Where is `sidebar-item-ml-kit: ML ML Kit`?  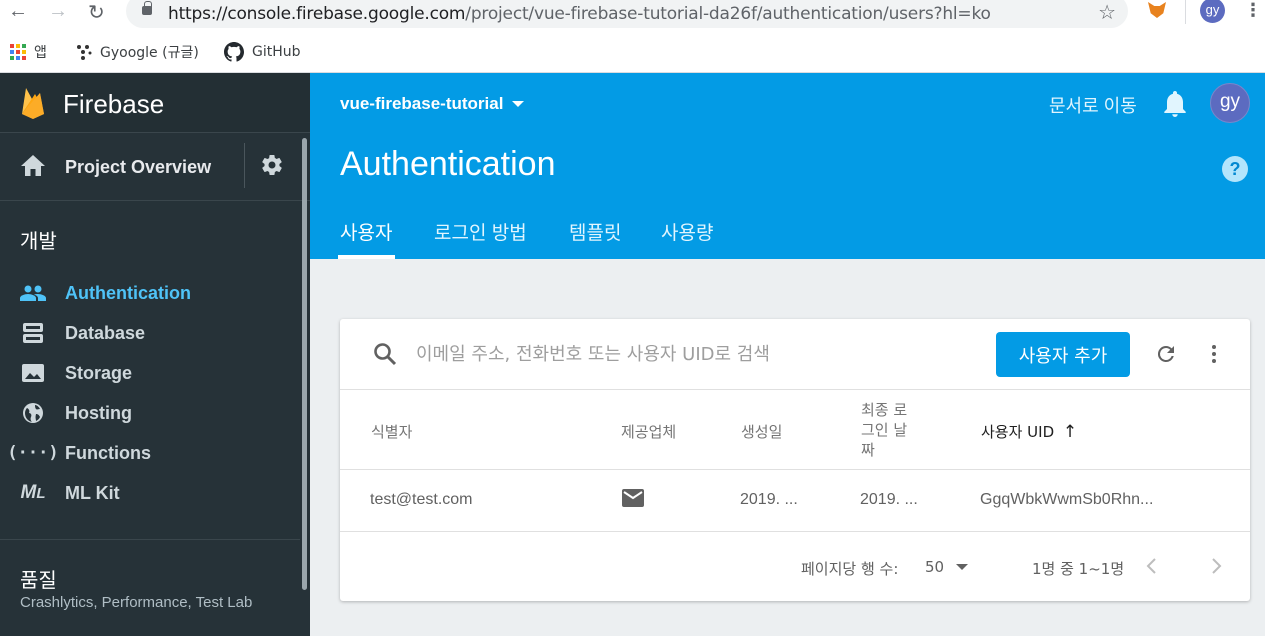
sidebar-item-ml-kit: ML ML Kit is located at coordinates (150, 493).